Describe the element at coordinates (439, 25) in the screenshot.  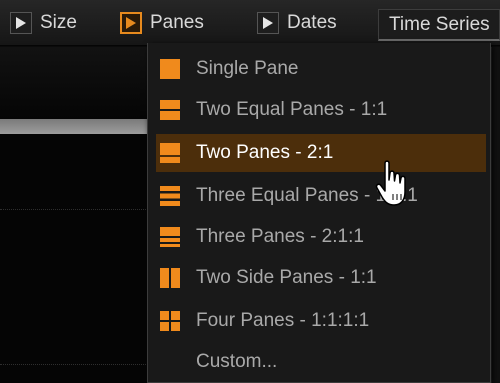
I see `tab-time-series: Time Series` at that location.